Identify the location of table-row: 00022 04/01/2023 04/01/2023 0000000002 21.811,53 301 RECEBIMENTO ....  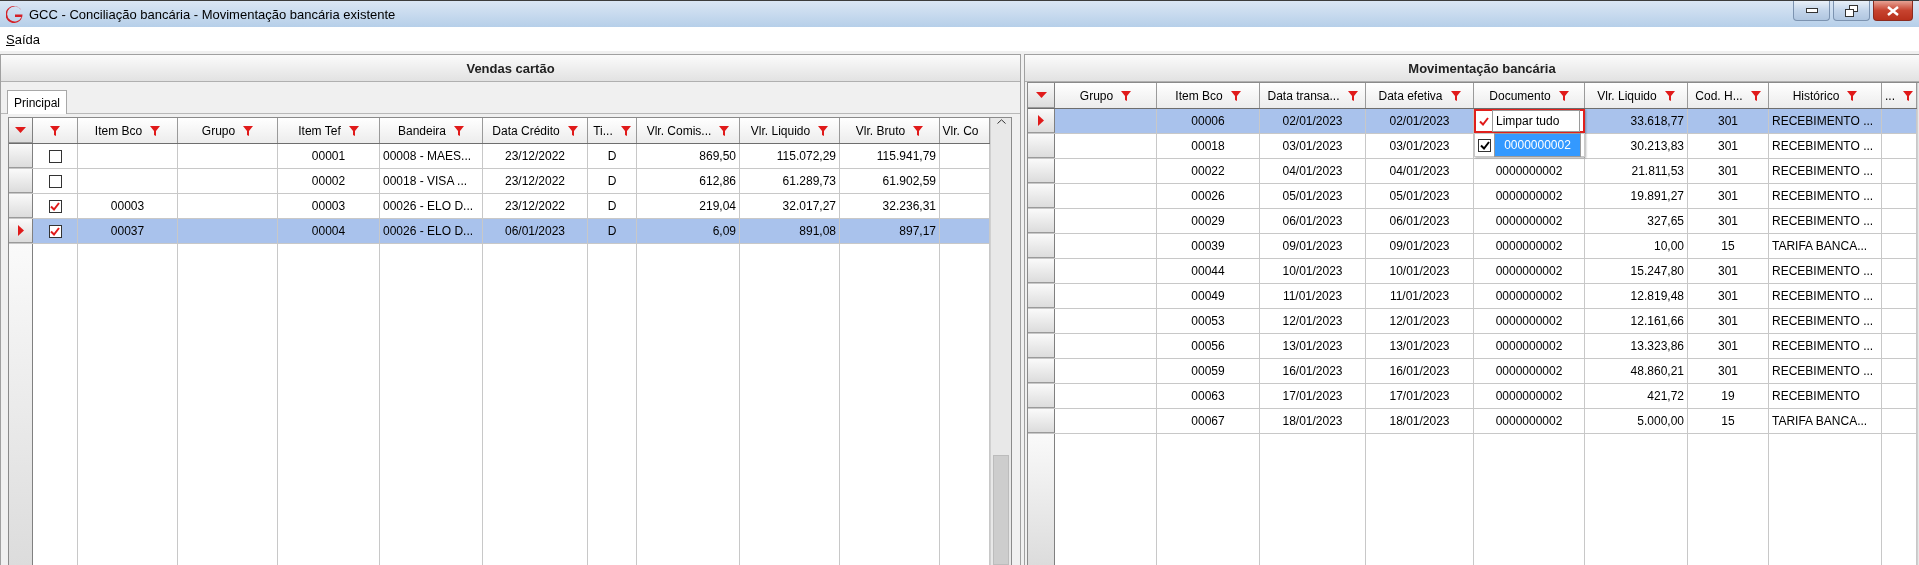
(1472, 171).